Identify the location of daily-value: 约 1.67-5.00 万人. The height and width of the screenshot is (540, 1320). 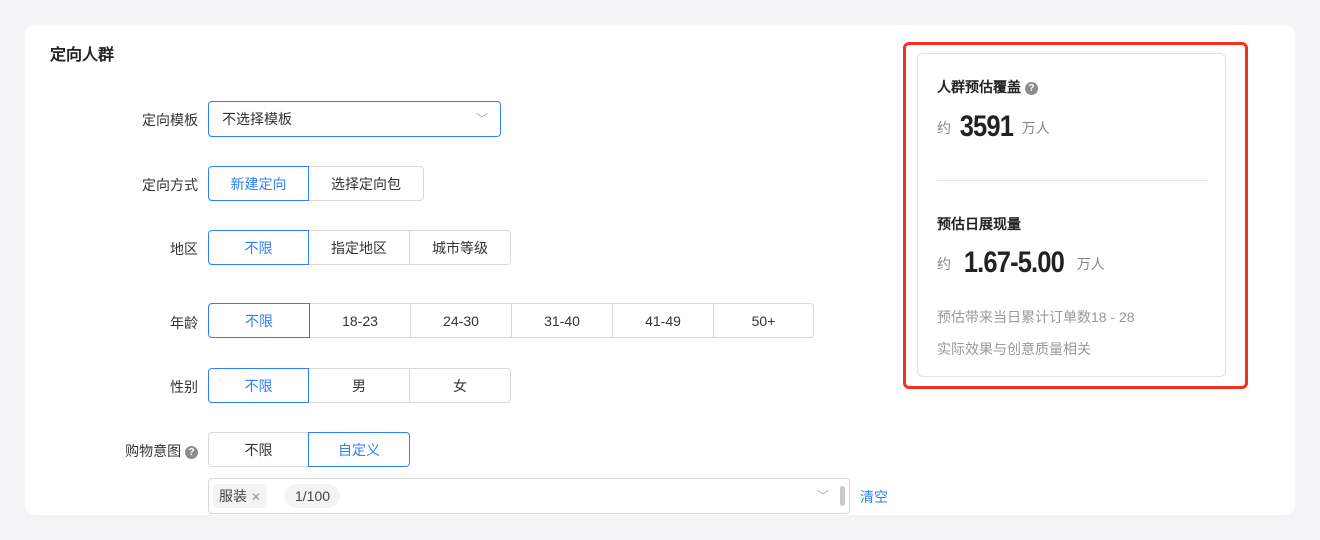
(1021, 263).